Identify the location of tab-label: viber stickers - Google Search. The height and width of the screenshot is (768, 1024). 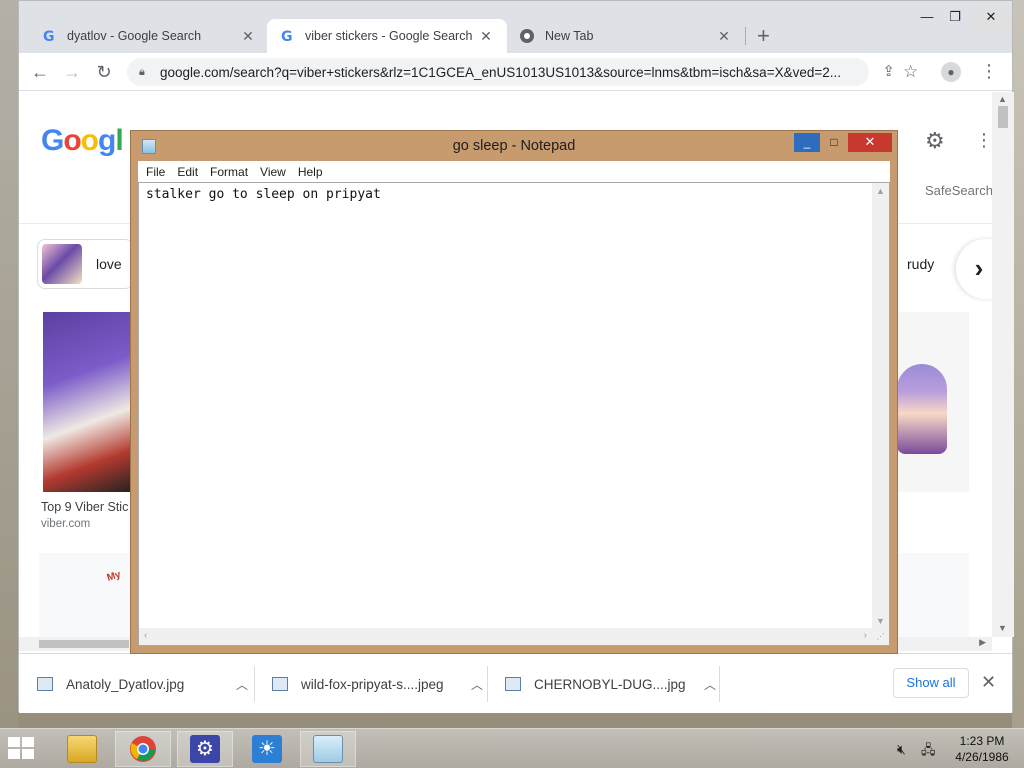
(389, 36).